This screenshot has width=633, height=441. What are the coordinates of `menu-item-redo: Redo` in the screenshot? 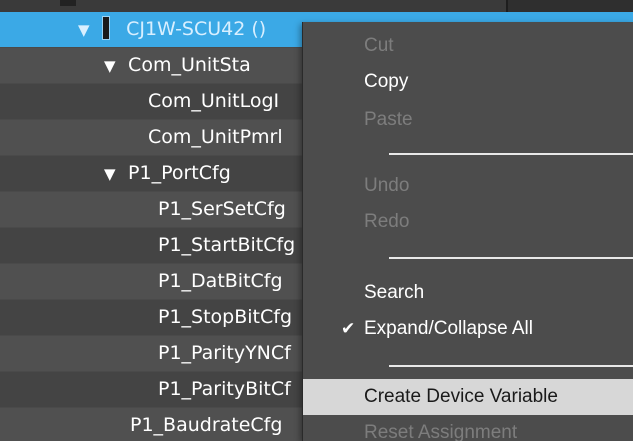 It's located at (468, 222).